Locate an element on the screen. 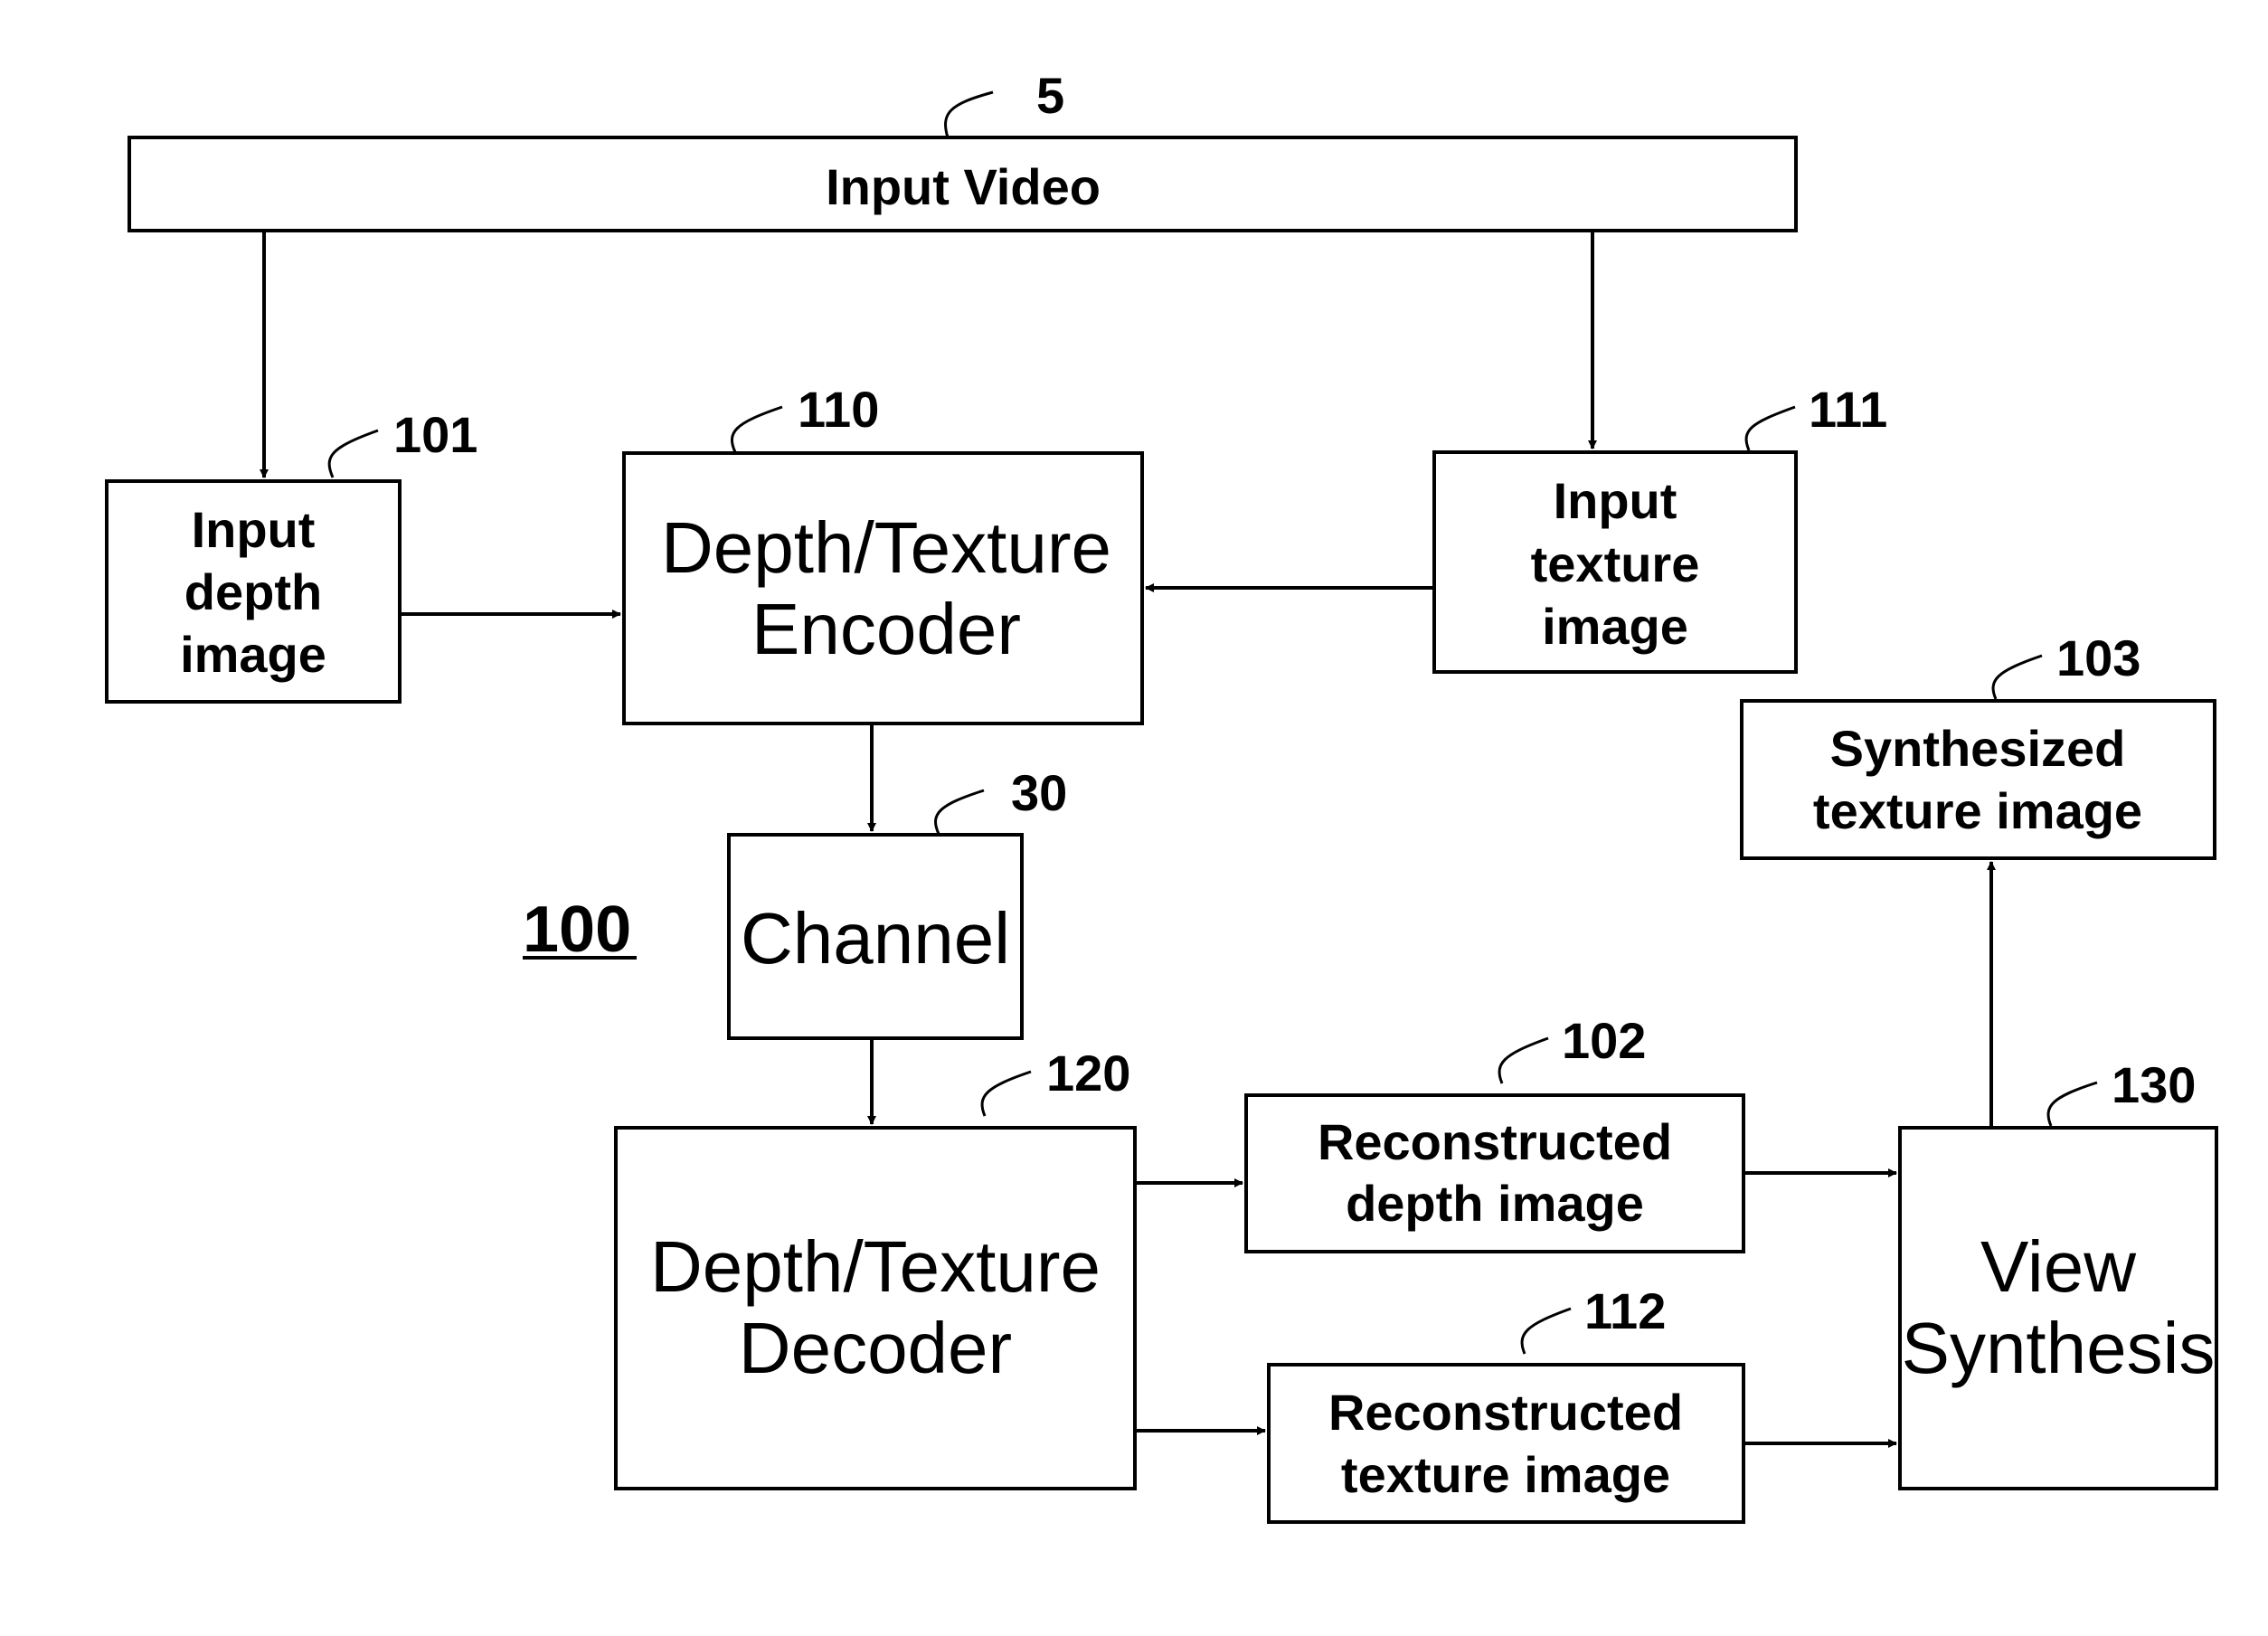 This screenshot has width=2268, height=1636. decoder-label-line2: Decoder is located at coordinates (875, 1348).